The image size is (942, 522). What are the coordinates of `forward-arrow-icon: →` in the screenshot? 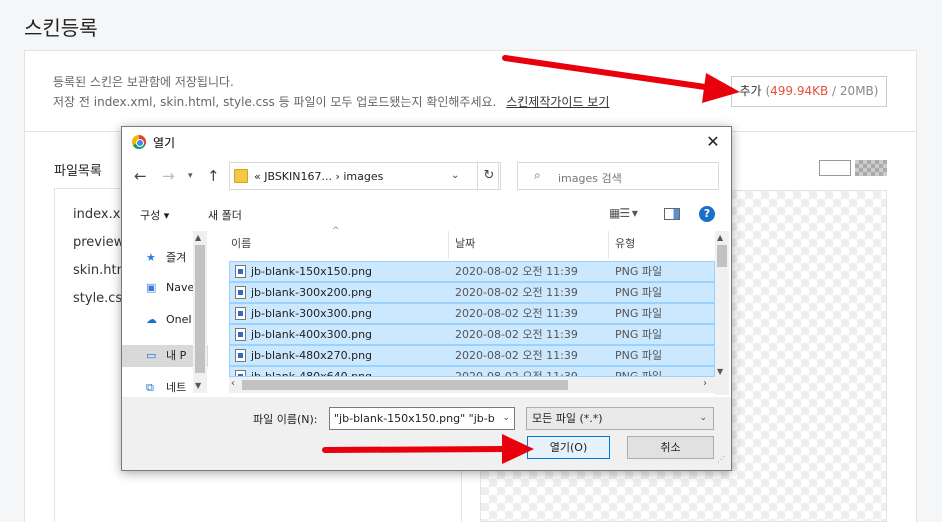 It's located at (168, 176).